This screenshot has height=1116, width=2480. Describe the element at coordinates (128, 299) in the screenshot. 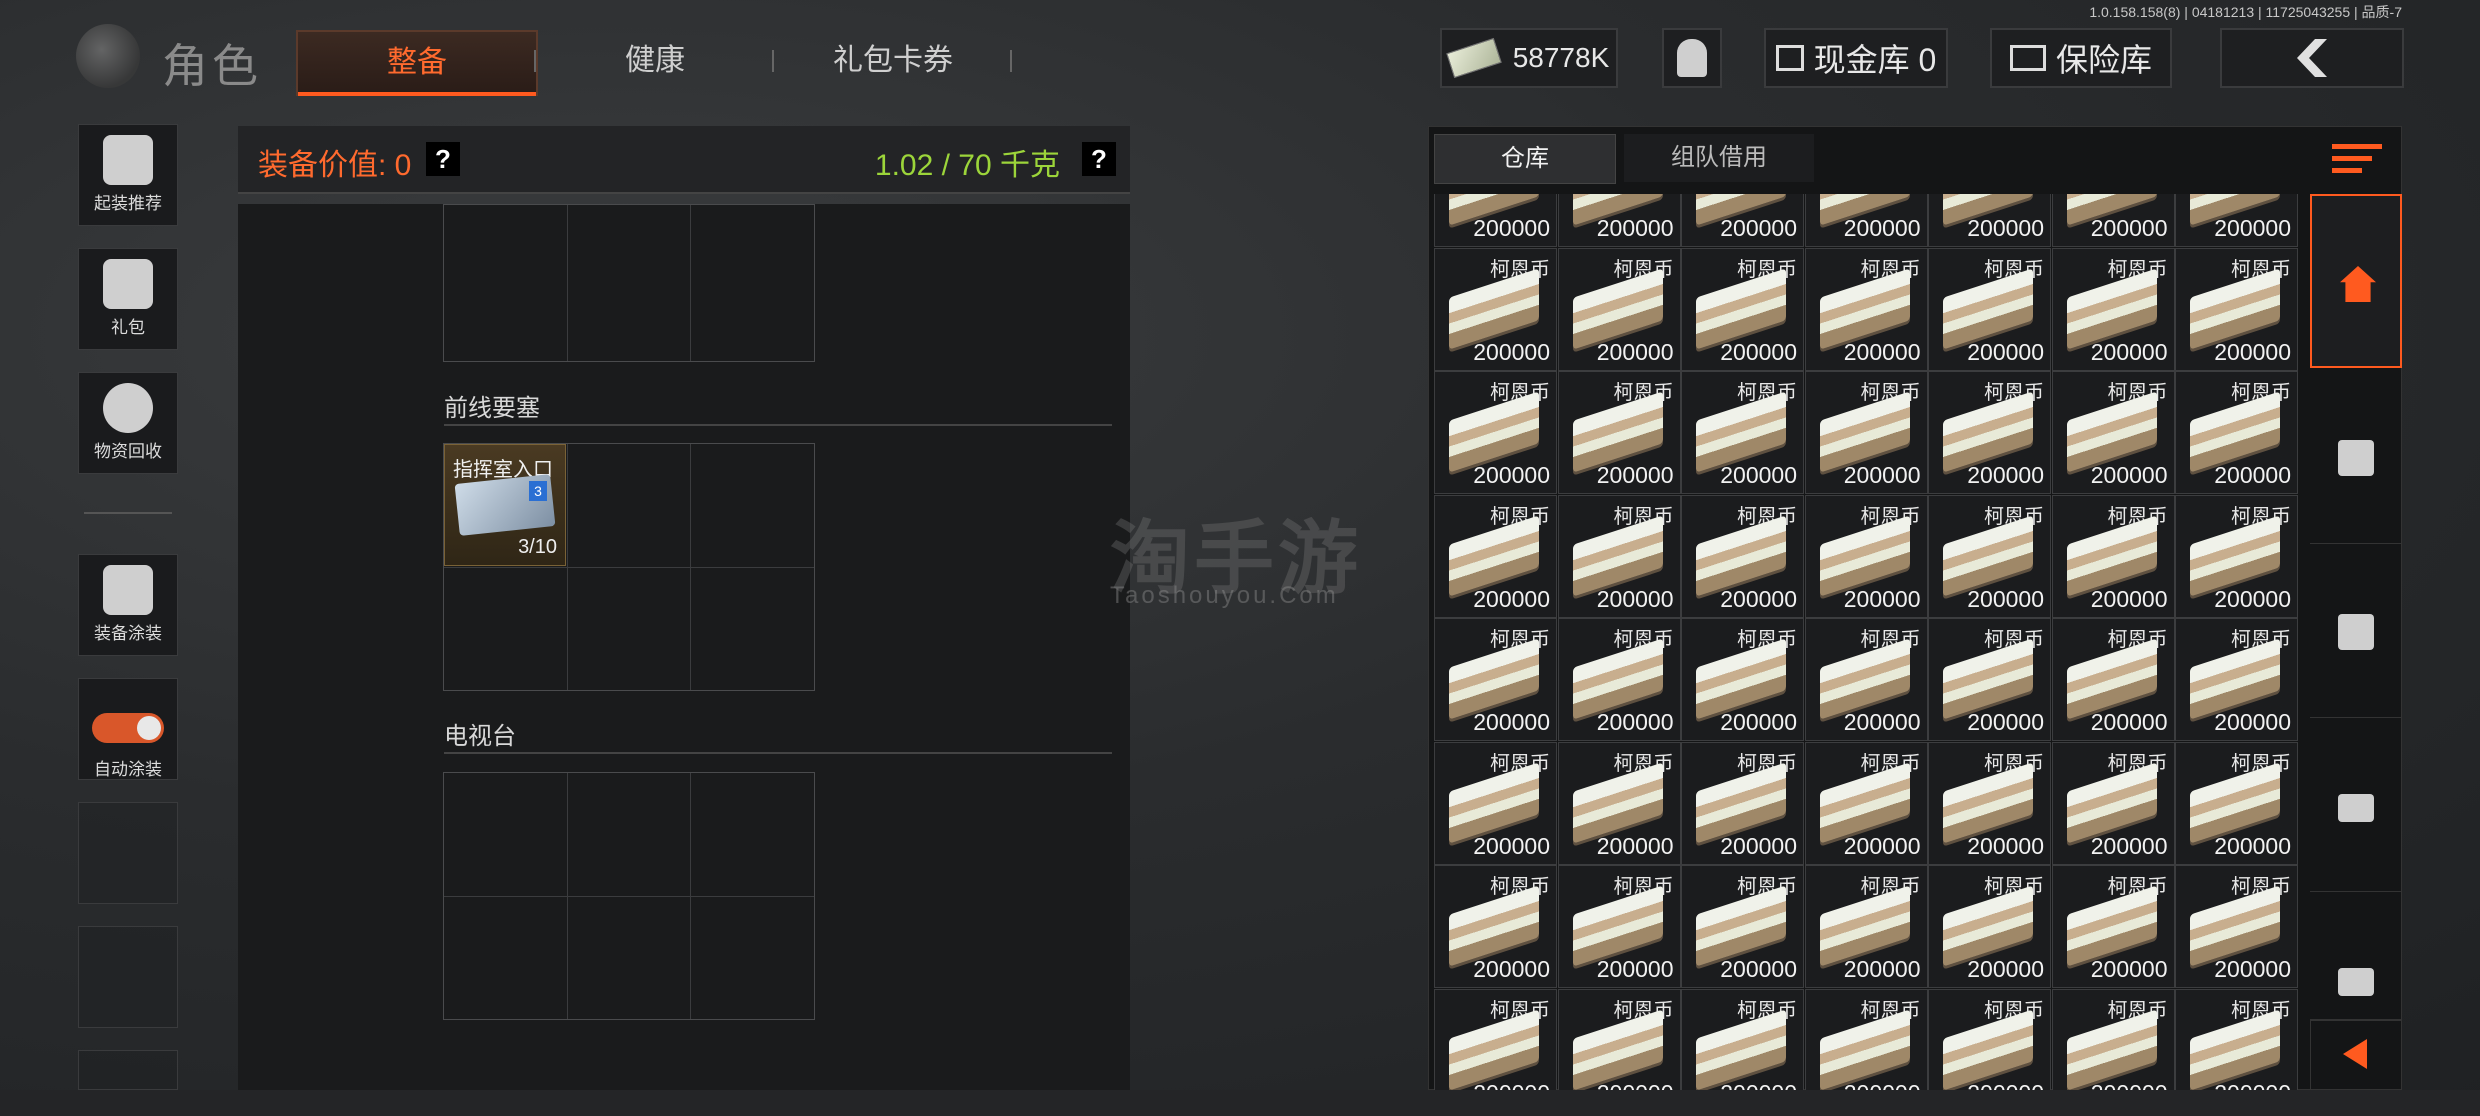

I see `sidebar-item-gift: 礼包` at that location.